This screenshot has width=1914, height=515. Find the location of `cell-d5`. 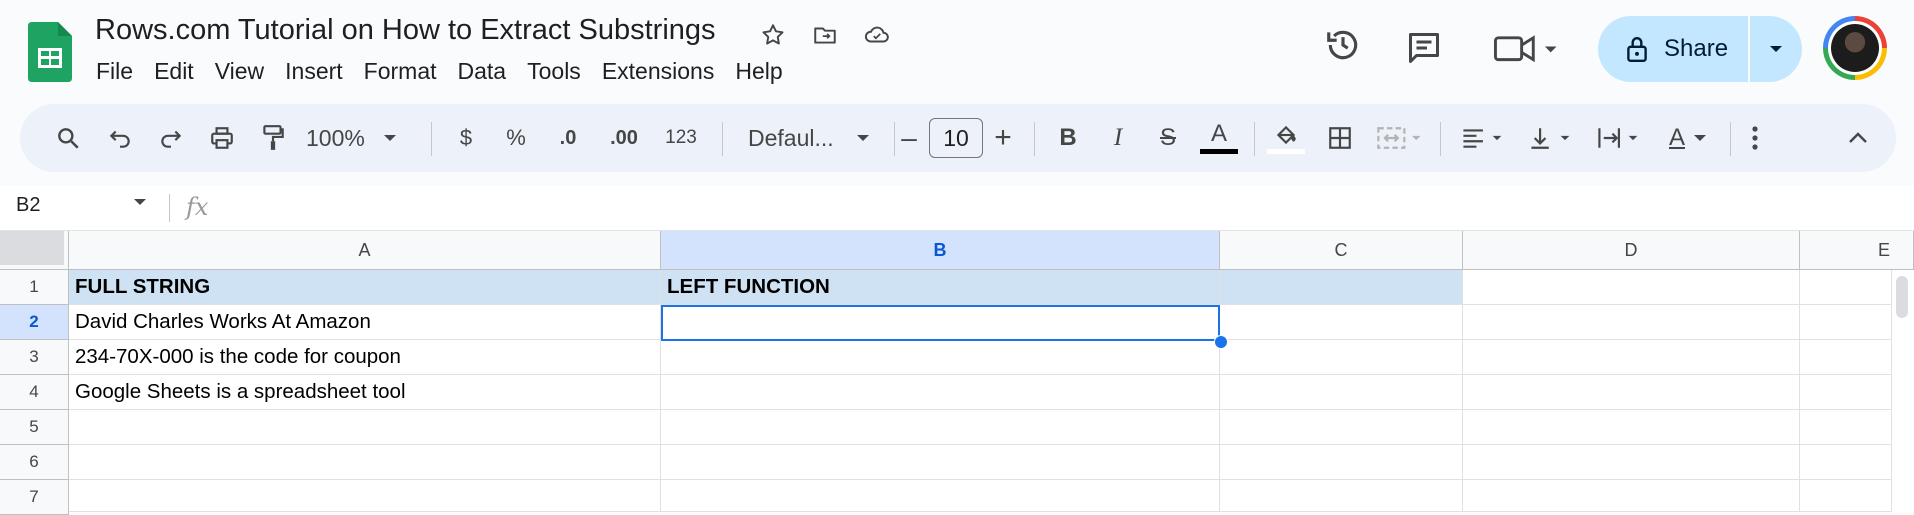

cell-d5 is located at coordinates (1631, 427).